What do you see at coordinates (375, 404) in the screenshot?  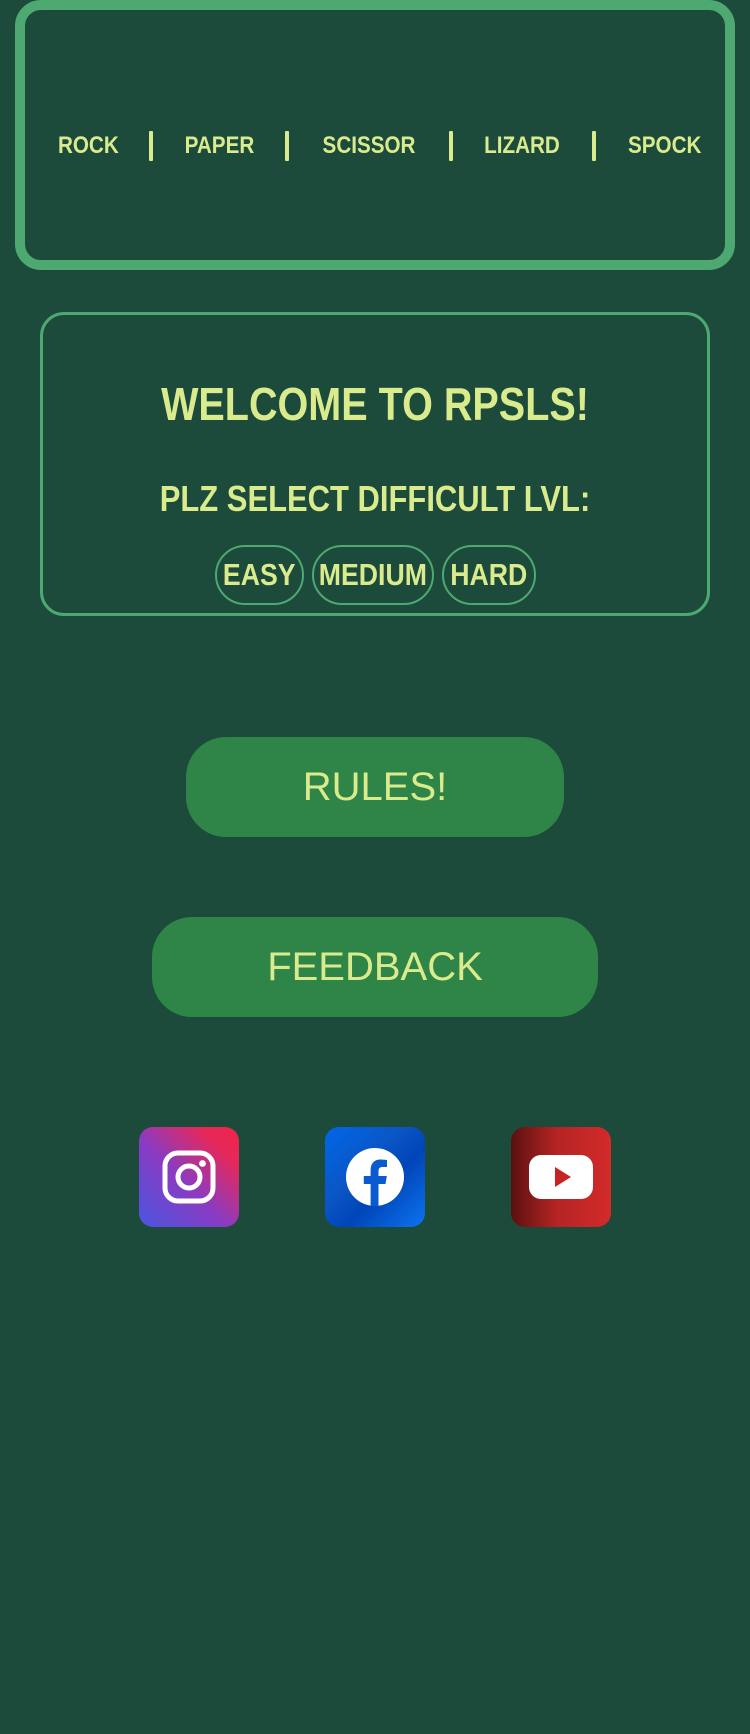 I see `welcome-title: WELCOME TO RPSLS!` at bounding box center [375, 404].